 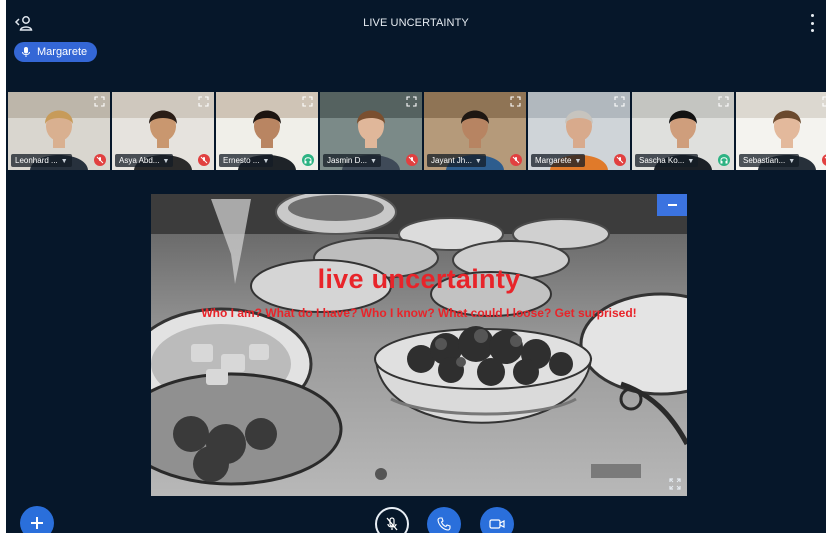 What do you see at coordinates (163, 131) in the screenshot?
I see `webcam-tile: Asya Abd... ▼` at bounding box center [163, 131].